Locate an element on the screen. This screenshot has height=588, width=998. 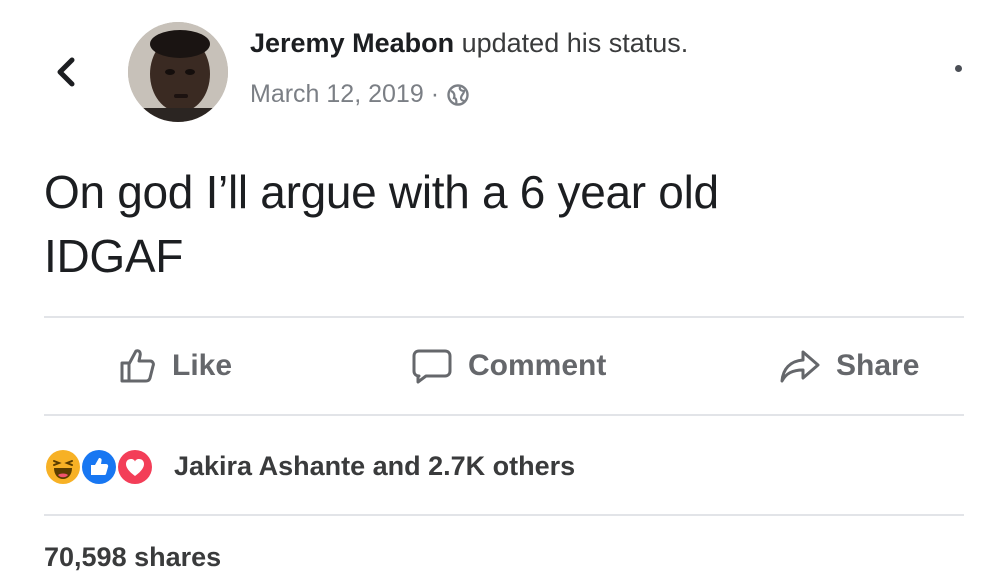
share-button: Share is located at coordinates (848, 366).